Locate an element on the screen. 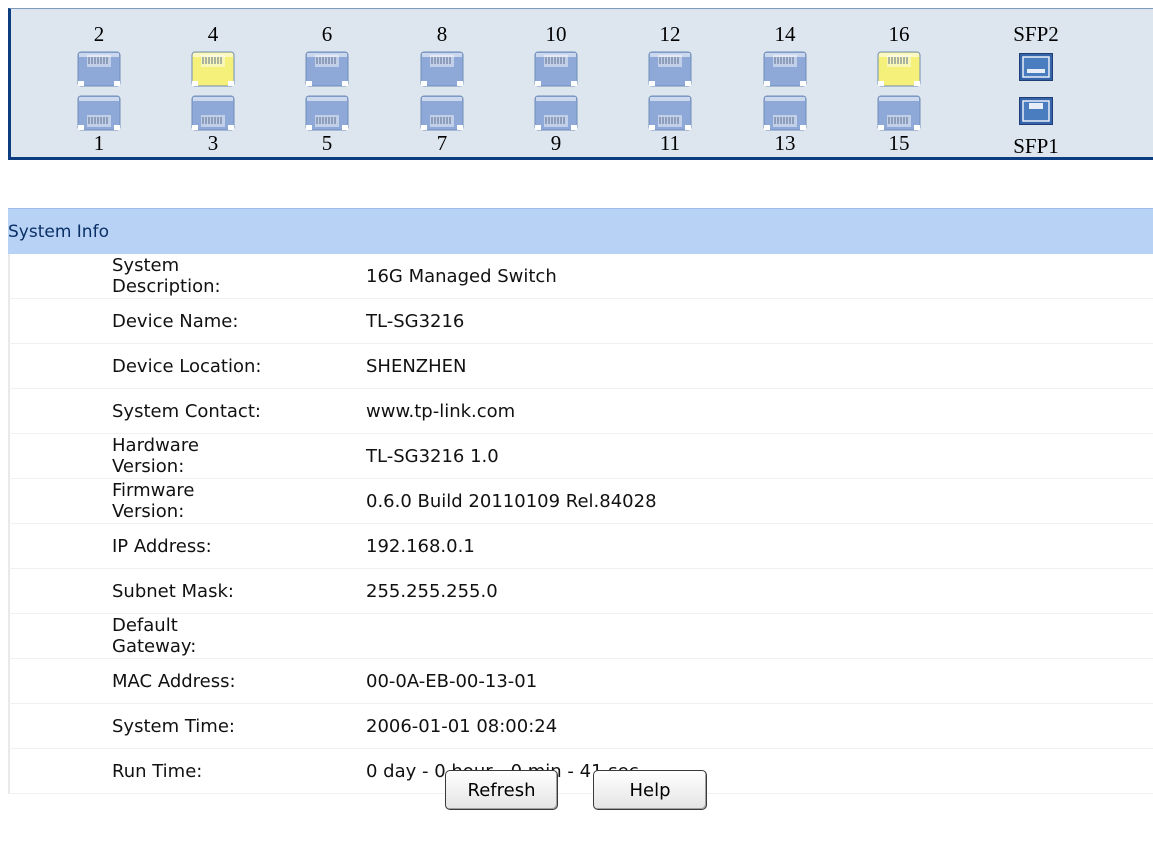  port-number-label: 15 is located at coordinates (899, 143).